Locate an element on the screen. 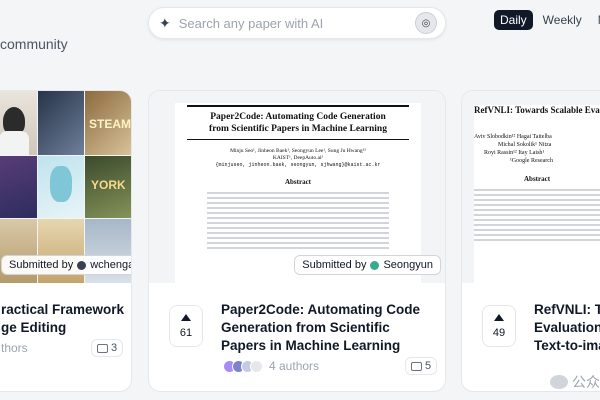  watermark-text: 公众 is located at coordinates (586, 382).